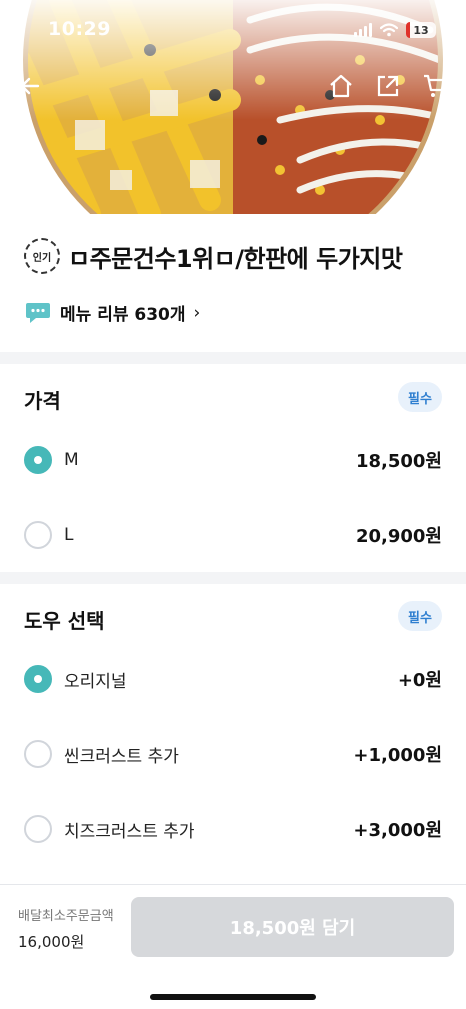 The image size is (466, 1009). I want to click on price-option-l: L 20,900원, so click(233, 535).